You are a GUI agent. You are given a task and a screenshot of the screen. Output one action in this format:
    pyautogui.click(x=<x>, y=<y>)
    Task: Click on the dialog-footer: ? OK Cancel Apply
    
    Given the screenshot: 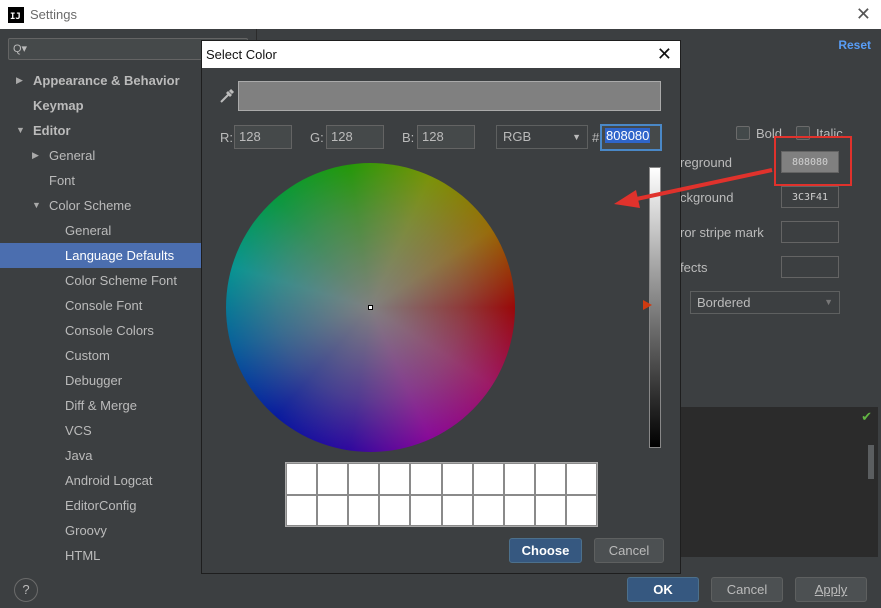 What is the action you would take?
    pyautogui.click(x=440, y=590)
    